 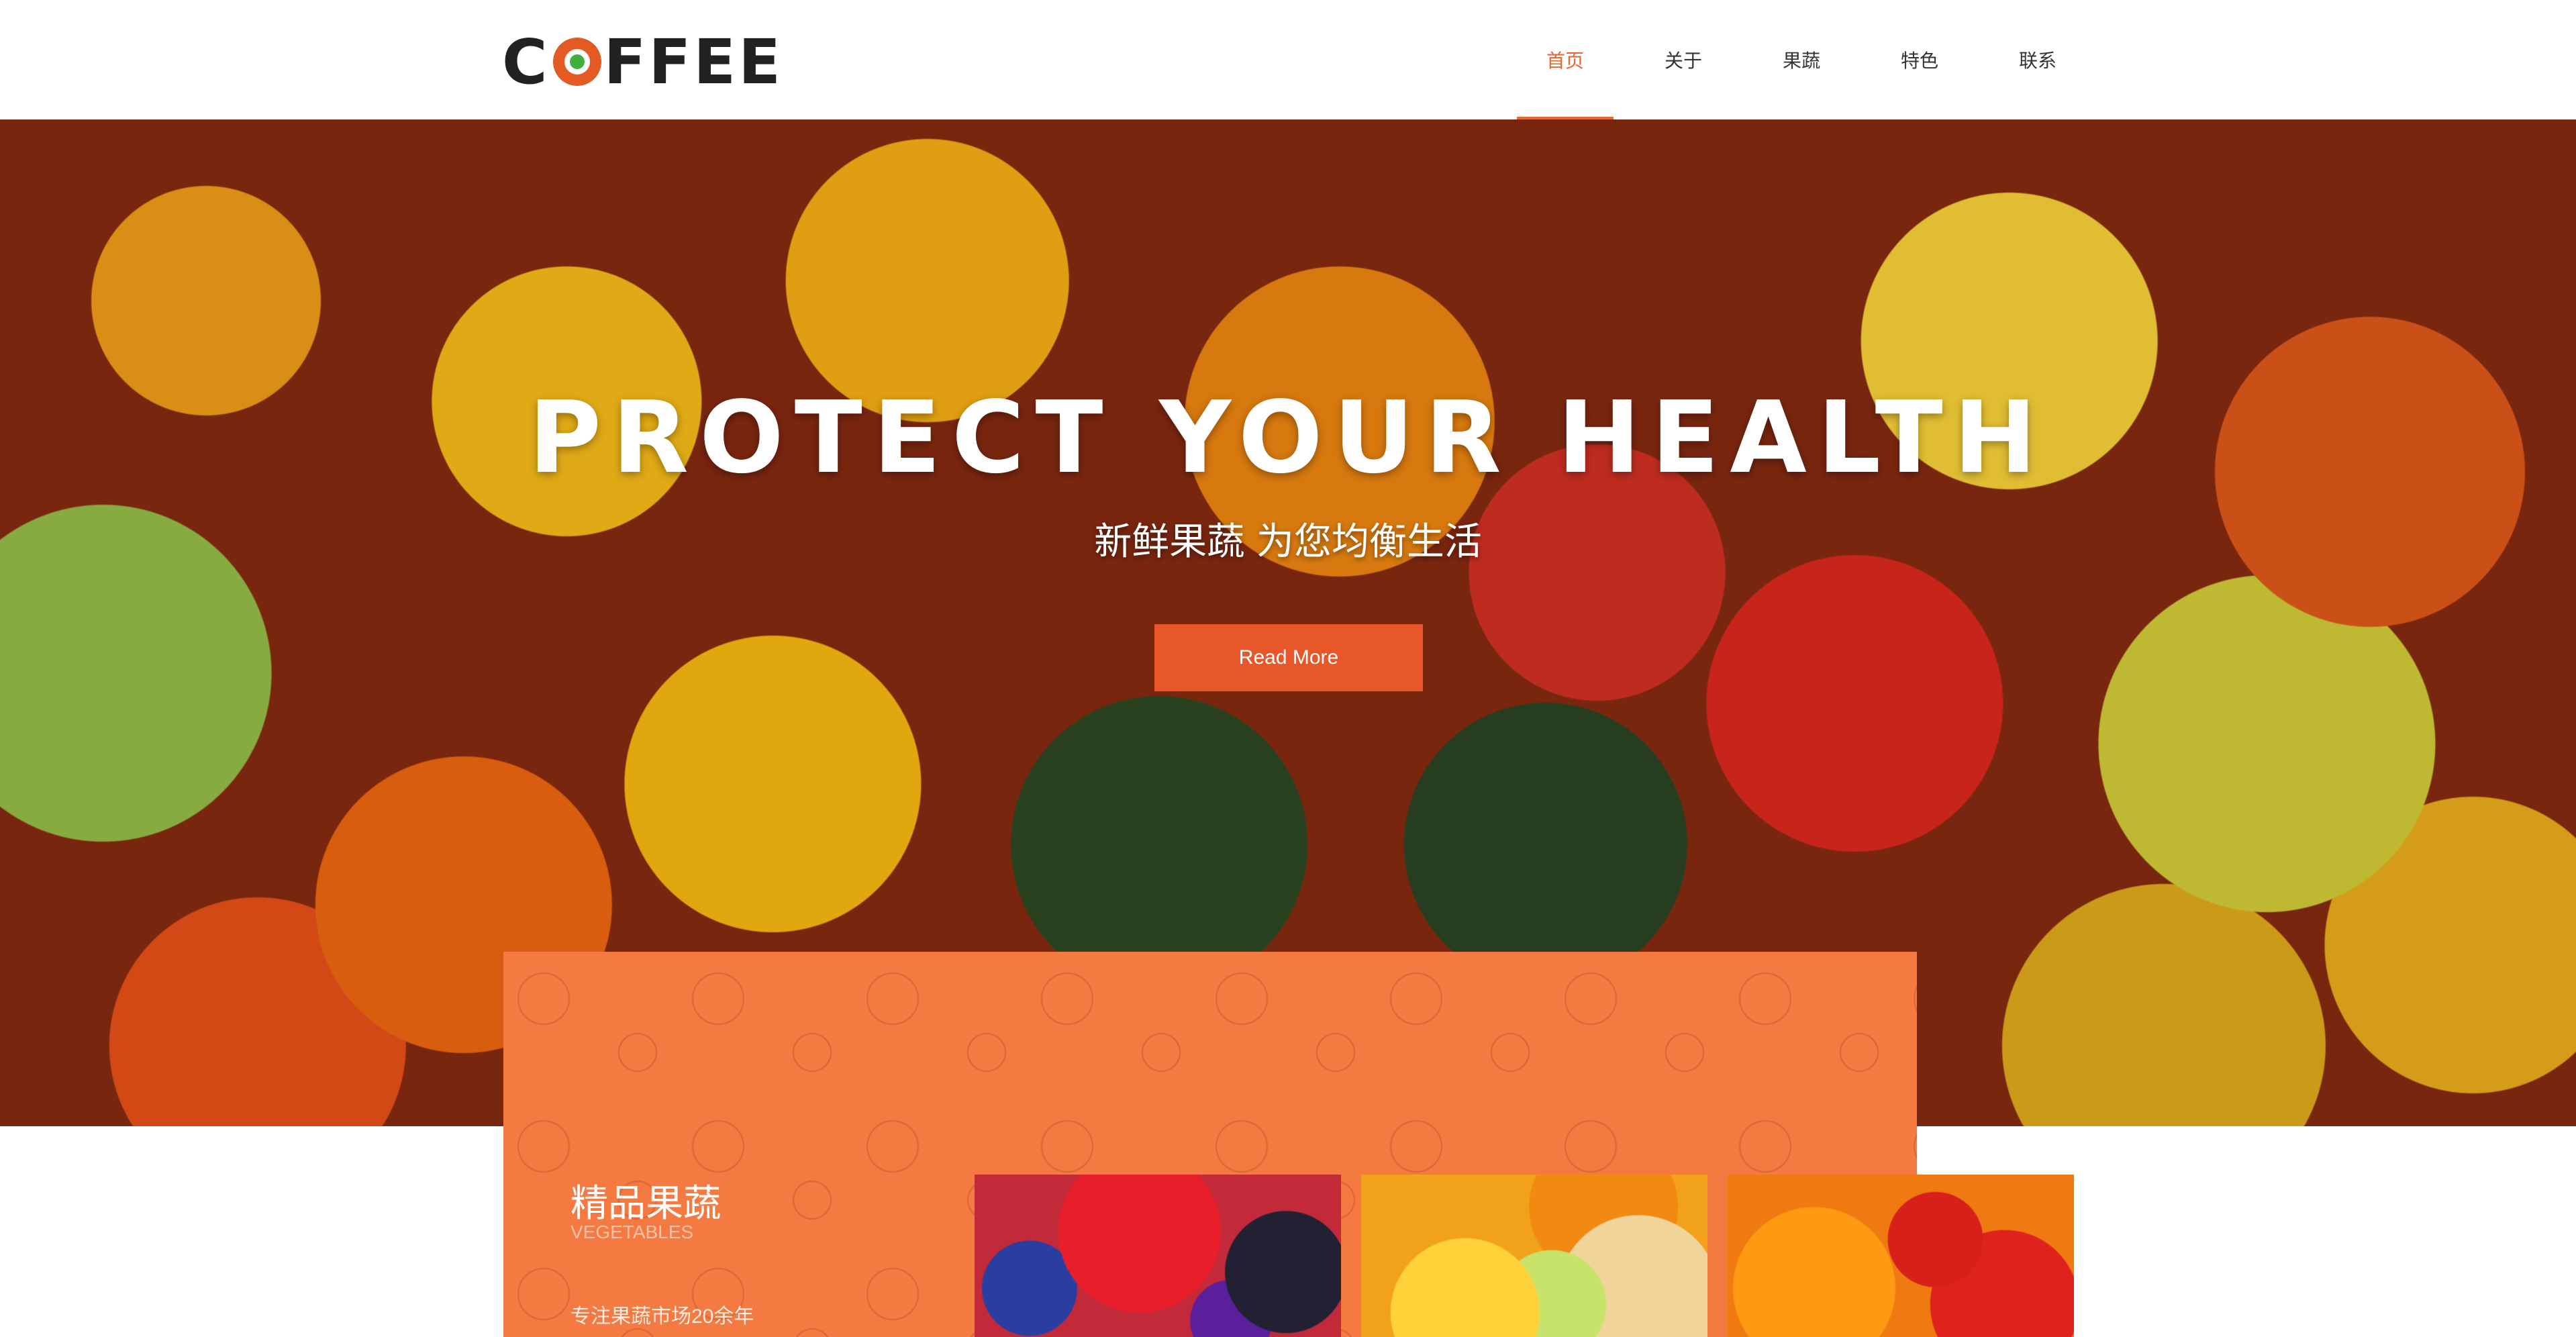 I want to click on hero-title: PROTECT YOUR HEALTH, so click(x=1288, y=437).